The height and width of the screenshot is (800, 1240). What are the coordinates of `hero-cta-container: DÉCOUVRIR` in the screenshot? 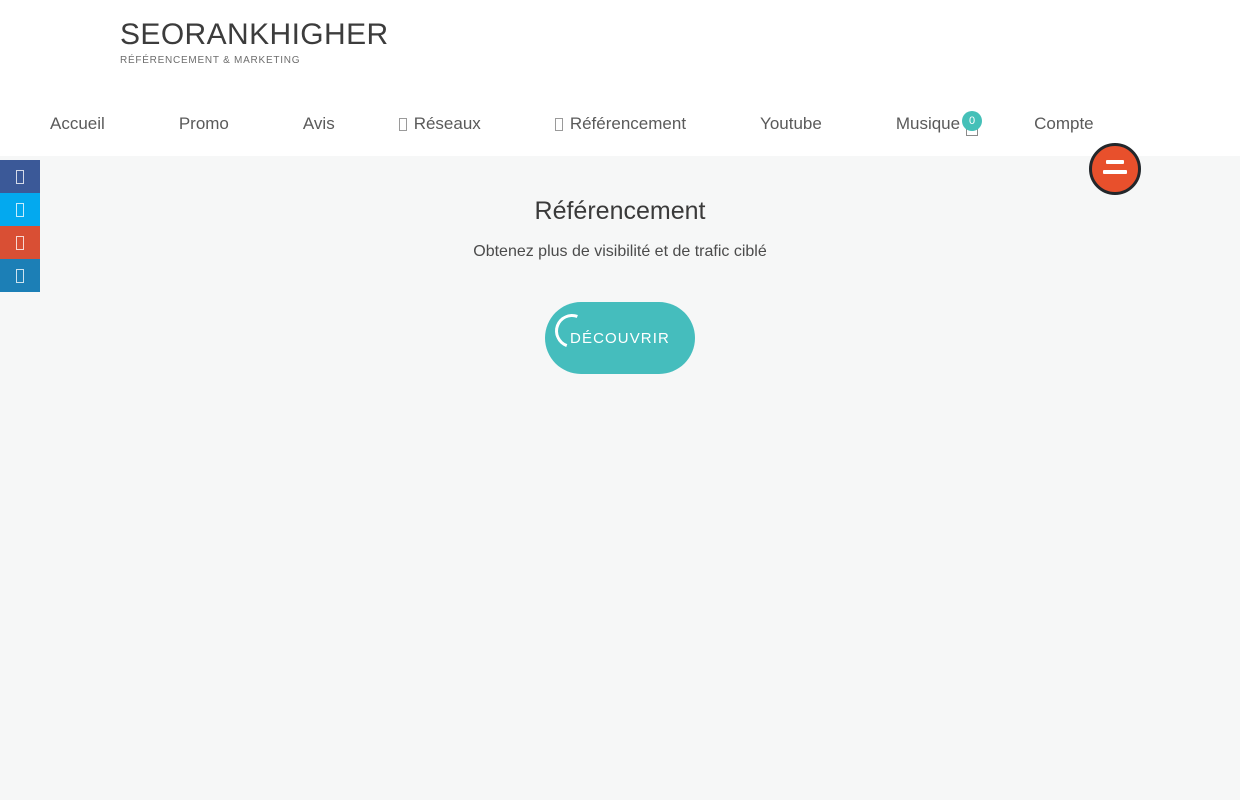 It's located at (620, 338).